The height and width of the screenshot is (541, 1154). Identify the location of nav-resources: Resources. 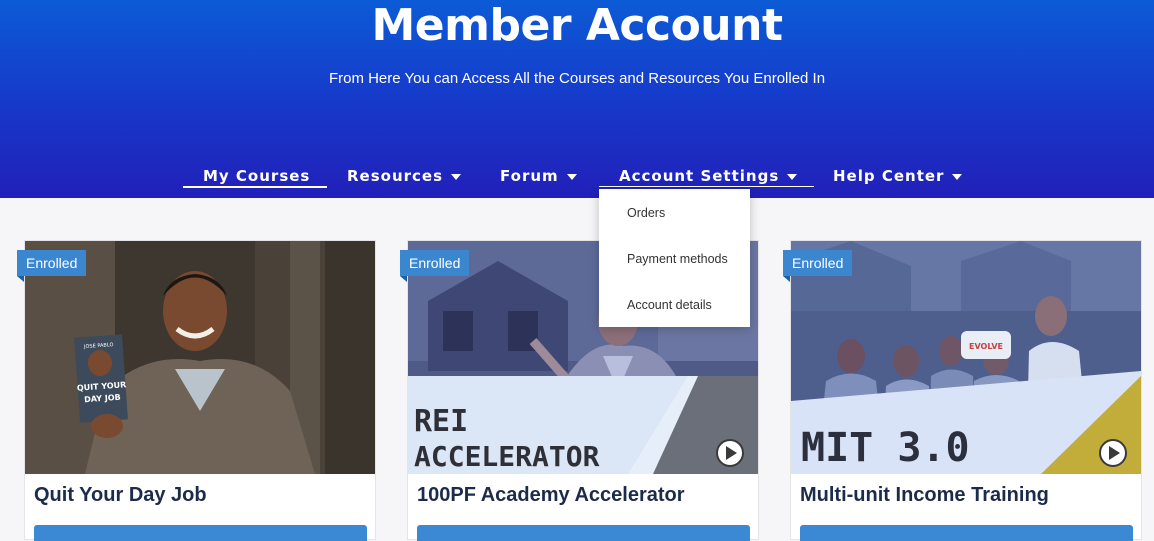
(404, 176).